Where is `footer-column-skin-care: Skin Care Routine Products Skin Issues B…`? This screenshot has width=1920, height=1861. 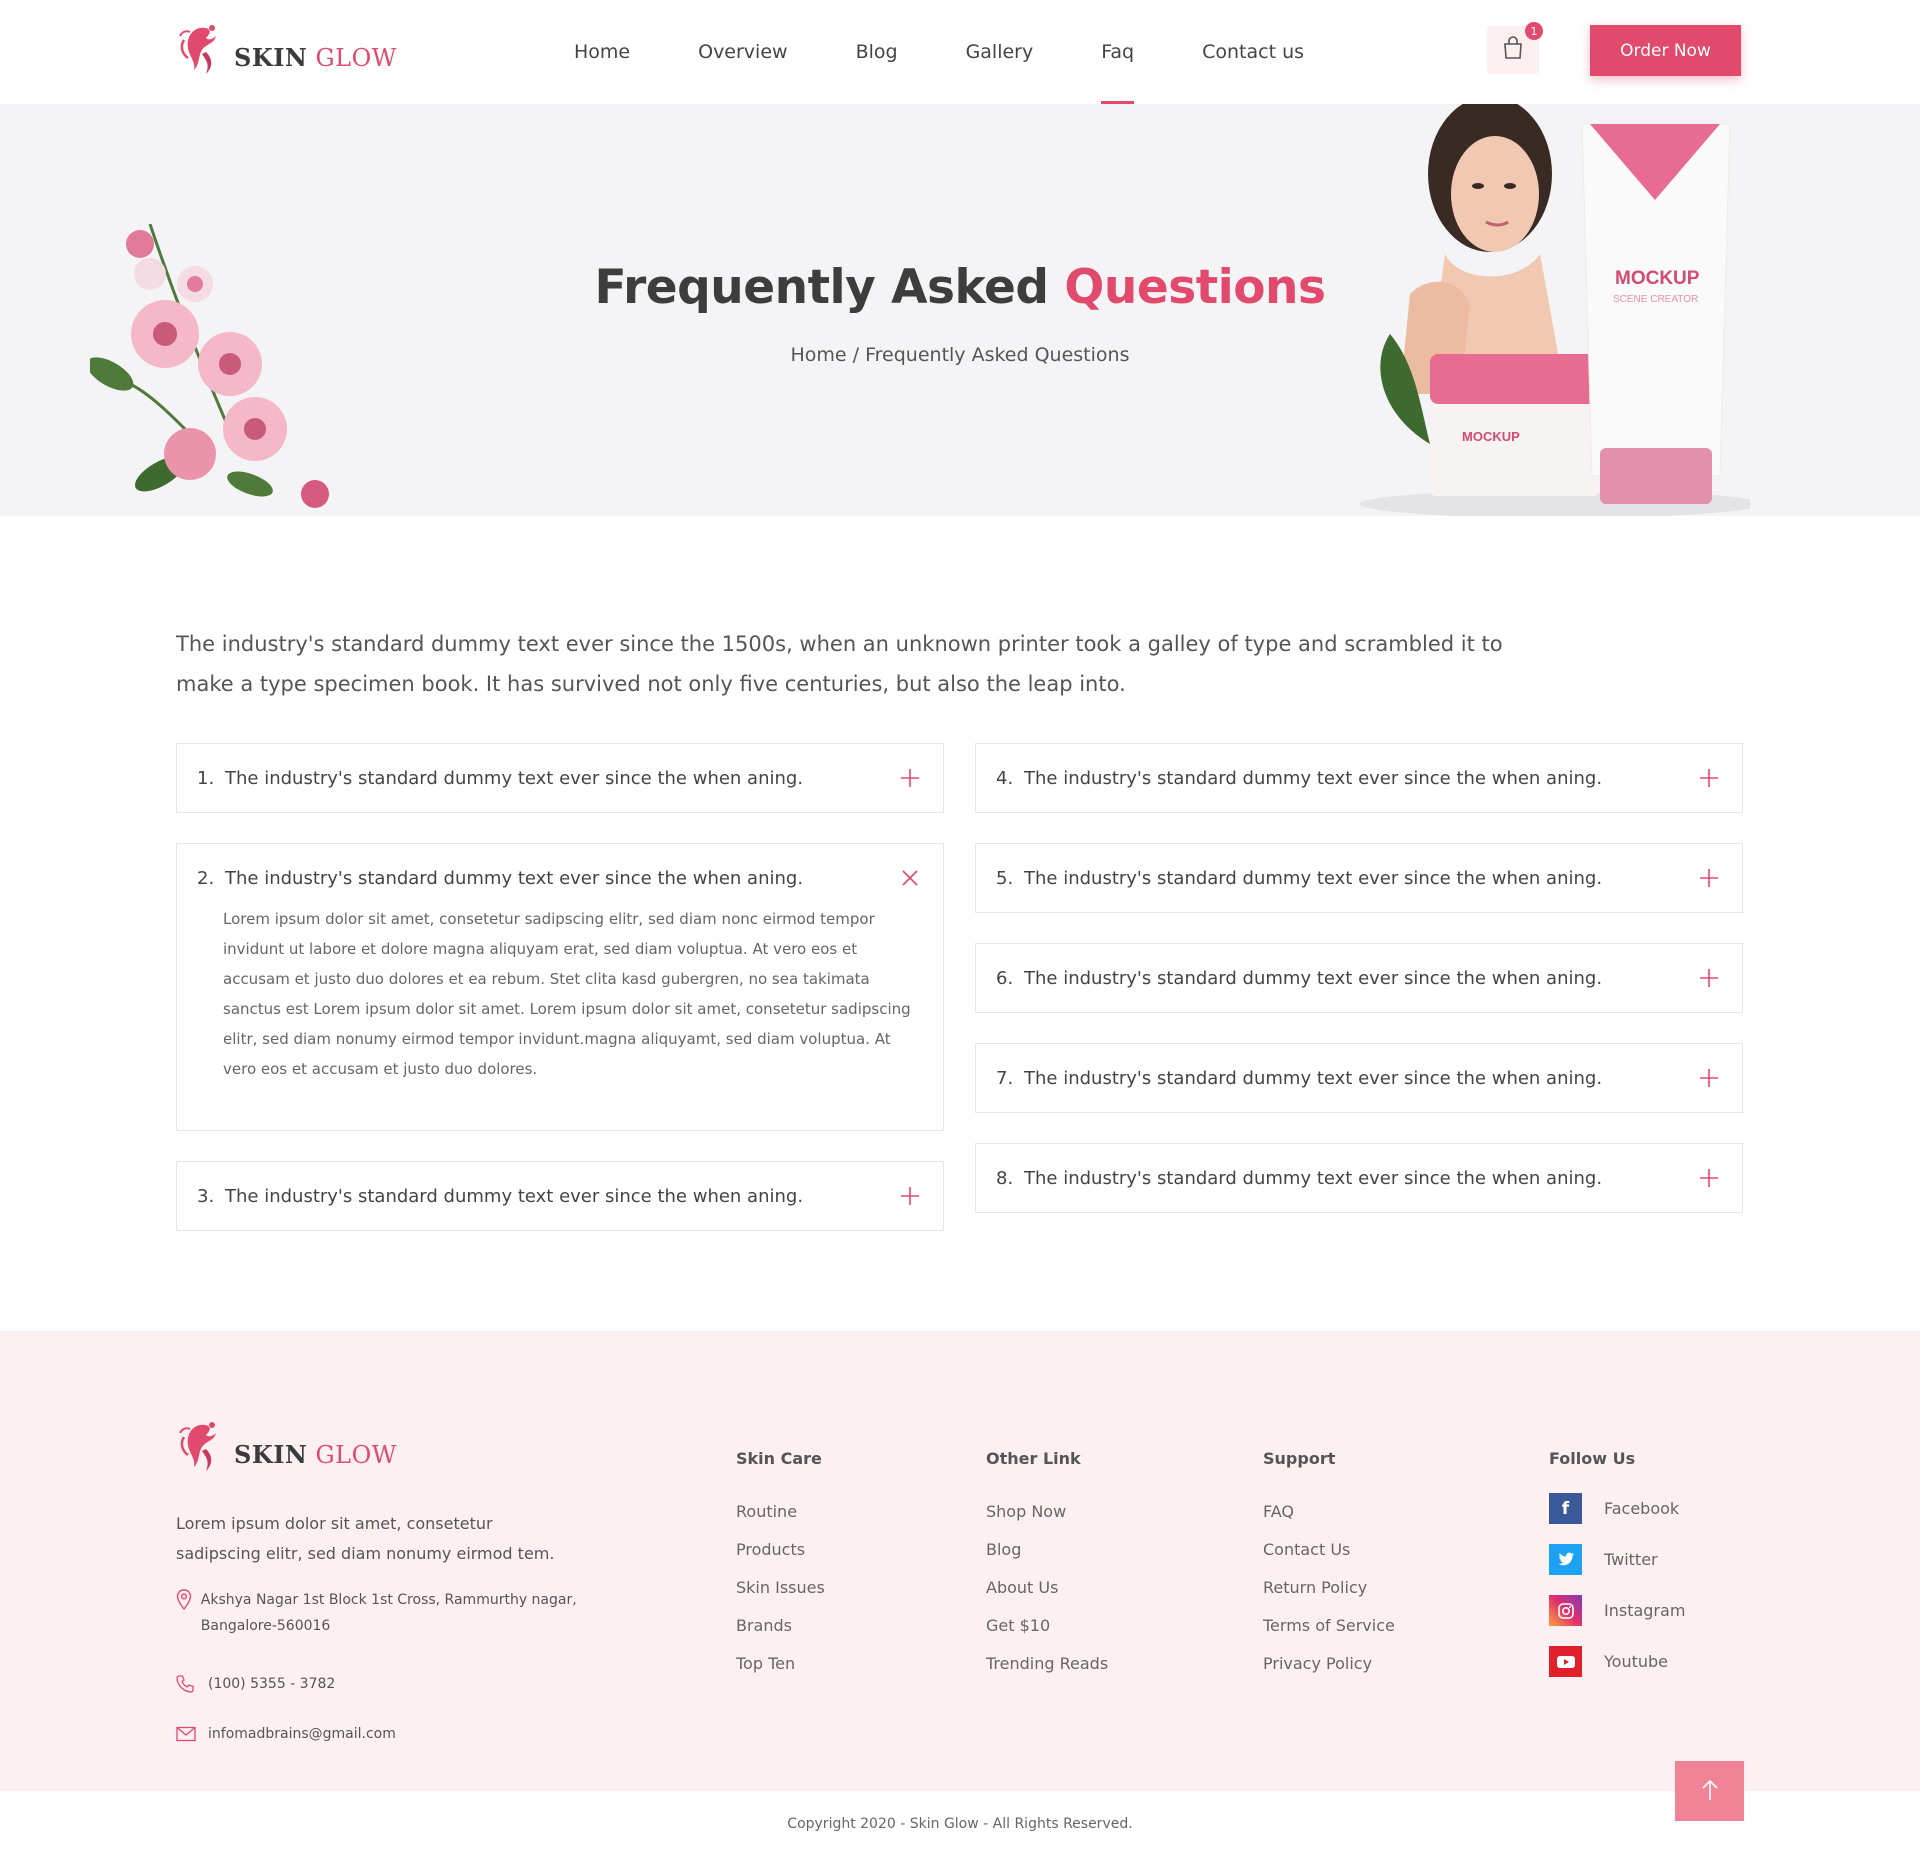
footer-column-skin-care: Skin Care Routine Products Skin Issues B… is located at coordinates (780, 1566).